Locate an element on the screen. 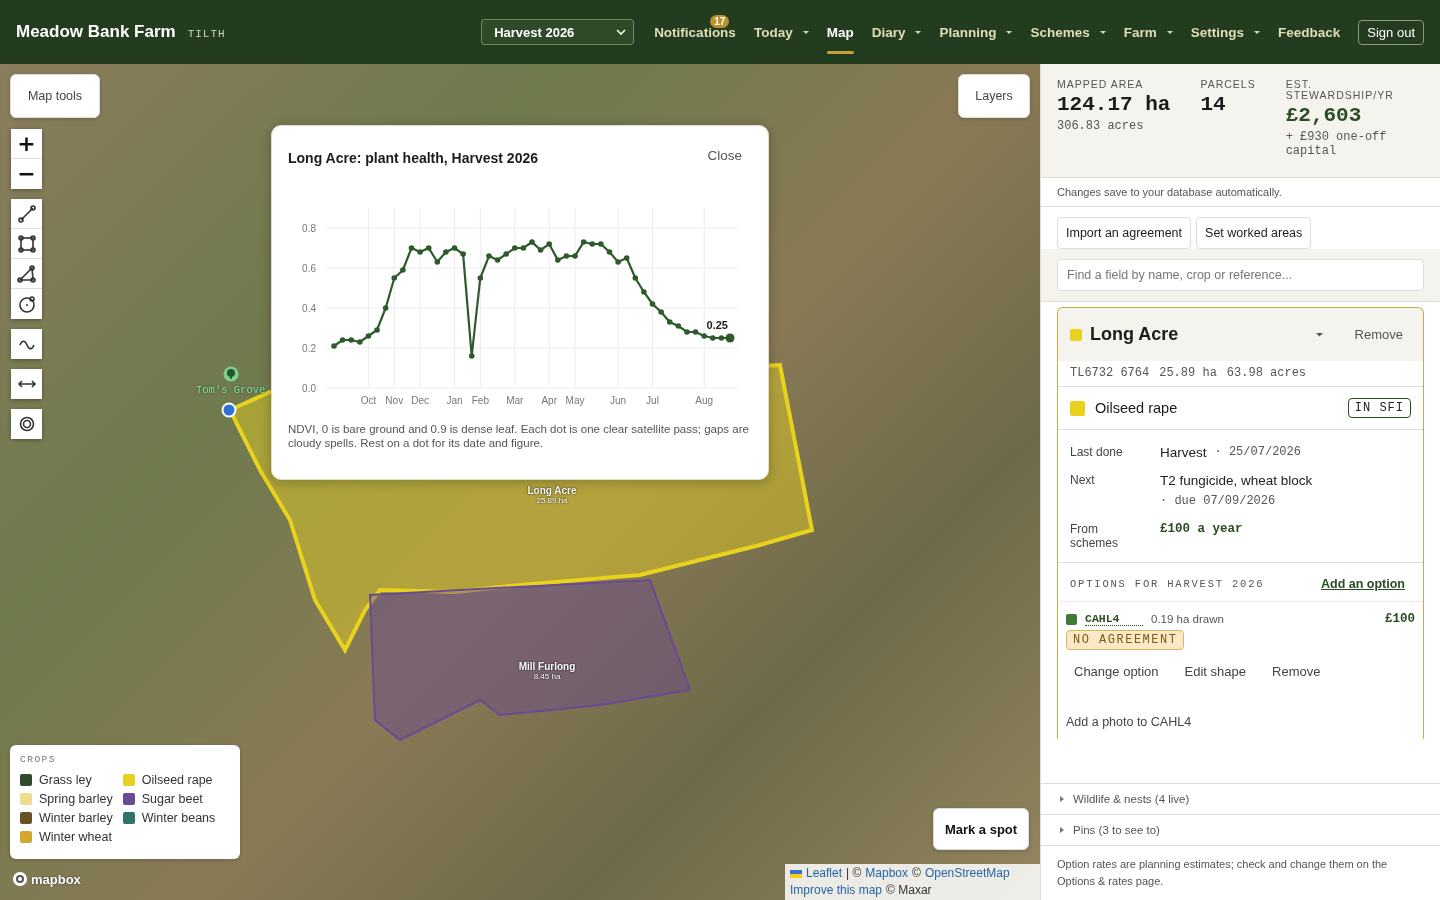 The image size is (1440, 900). nav-link: Feedback is located at coordinates (1309, 32).